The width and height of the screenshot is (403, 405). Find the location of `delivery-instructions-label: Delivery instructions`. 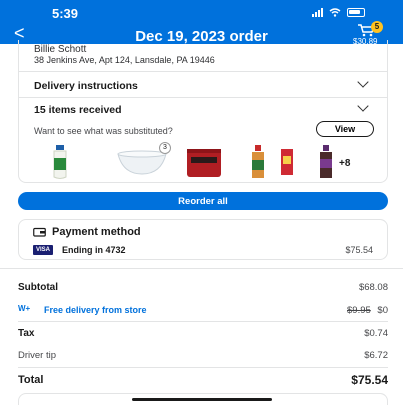

delivery-instructions-label: Delivery instructions is located at coordinates (86, 86).